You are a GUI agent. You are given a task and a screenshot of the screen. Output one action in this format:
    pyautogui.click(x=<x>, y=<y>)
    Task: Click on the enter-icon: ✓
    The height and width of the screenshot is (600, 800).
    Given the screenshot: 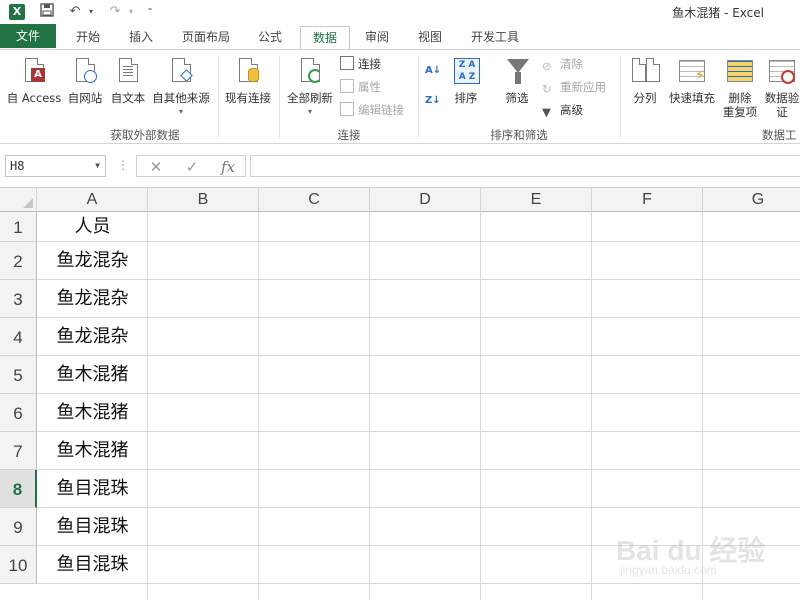 What is the action you would take?
    pyautogui.click(x=192, y=167)
    